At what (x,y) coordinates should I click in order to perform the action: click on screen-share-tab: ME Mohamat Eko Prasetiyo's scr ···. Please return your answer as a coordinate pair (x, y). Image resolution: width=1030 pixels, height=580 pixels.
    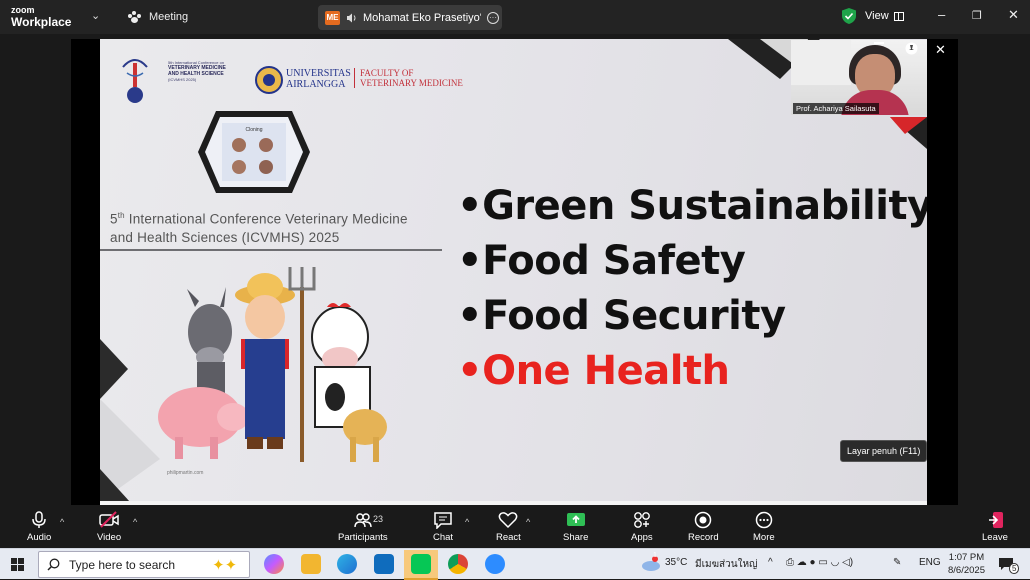
    Looking at the image, I should click on (410, 17).